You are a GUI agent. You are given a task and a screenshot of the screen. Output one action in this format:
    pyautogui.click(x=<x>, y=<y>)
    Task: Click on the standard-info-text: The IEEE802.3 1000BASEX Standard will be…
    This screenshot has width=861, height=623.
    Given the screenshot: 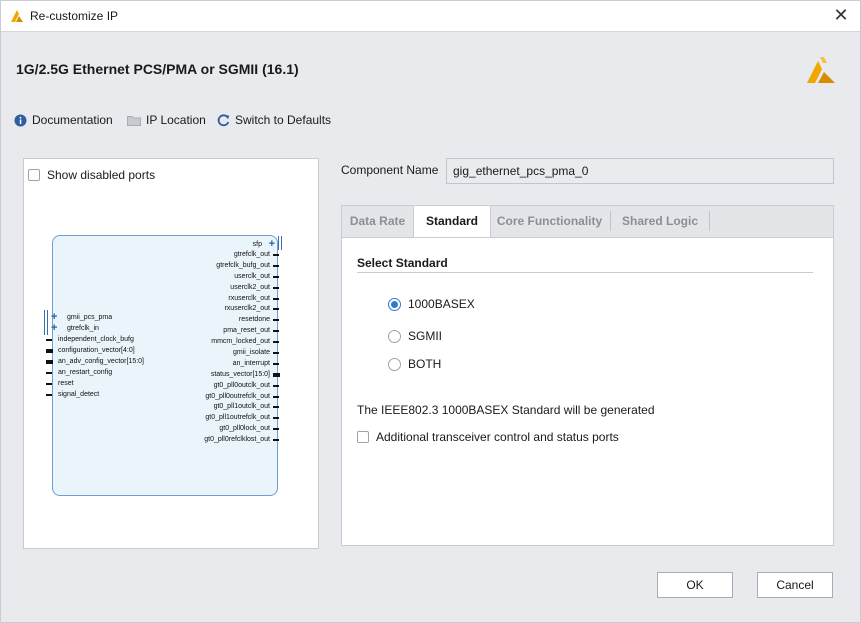 What is the action you would take?
    pyautogui.click(x=506, y=410)
    